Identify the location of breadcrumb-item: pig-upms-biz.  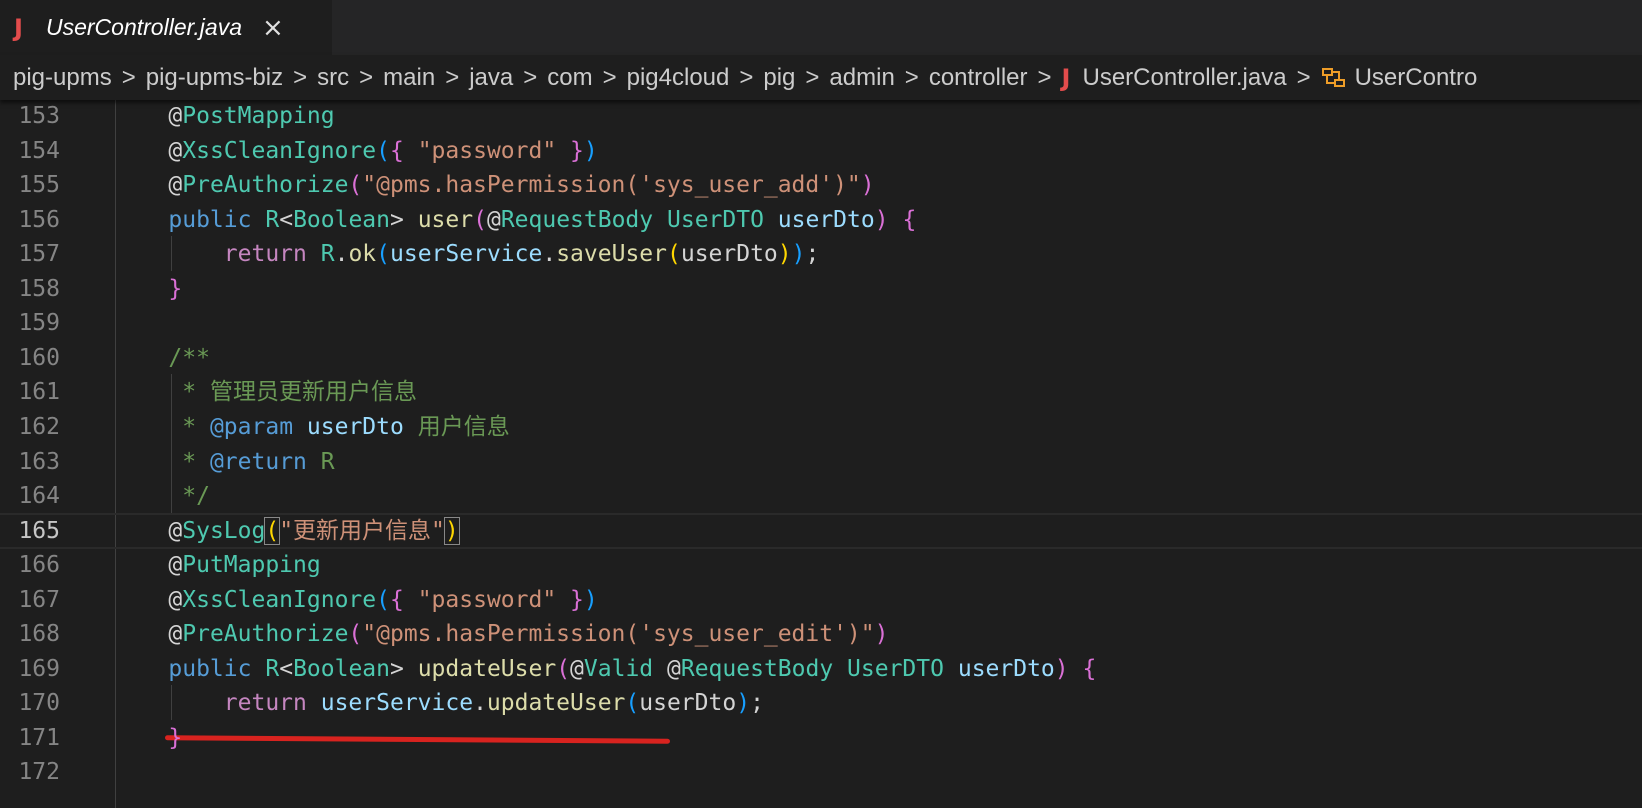
(214, 78).